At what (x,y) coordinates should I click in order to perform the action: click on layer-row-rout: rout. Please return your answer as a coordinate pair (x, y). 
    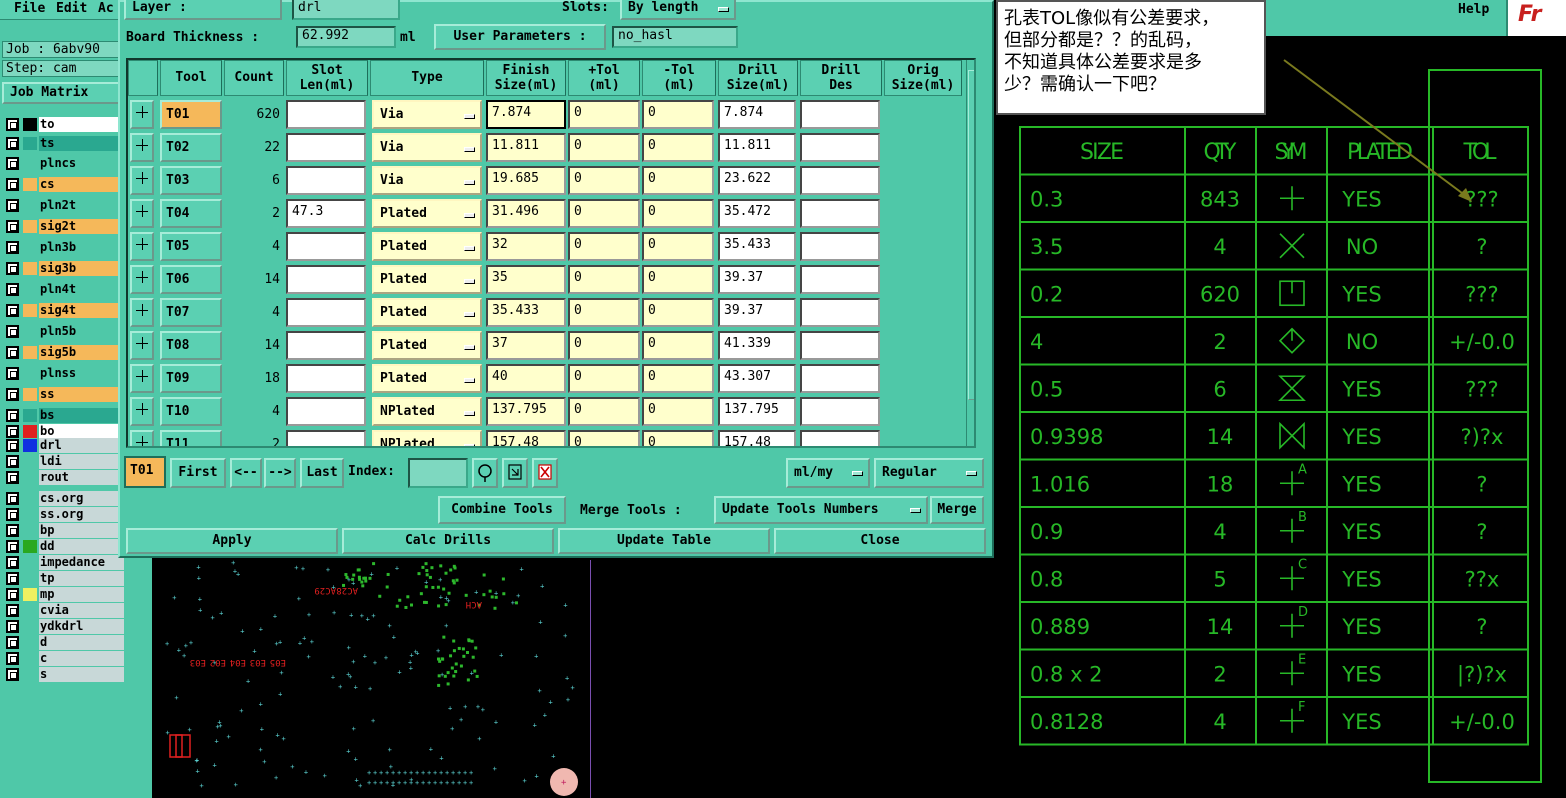
    Looking at the image, I should click on (64, 477).